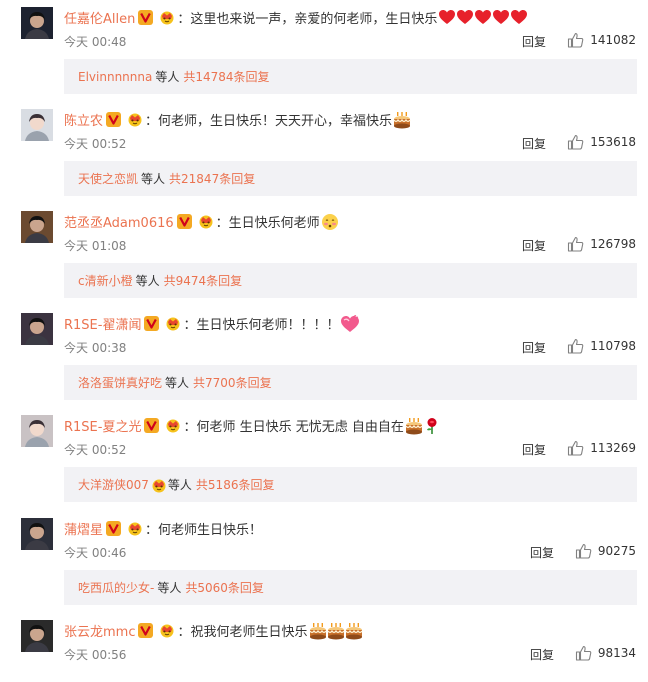 The width and height of the screenshot is (648, 682). What do you see at coordinates (350, 347) in the screenshot?
I see `comment-meta: 今天 00:38 回复 110798` at bounding box center [350, 347].